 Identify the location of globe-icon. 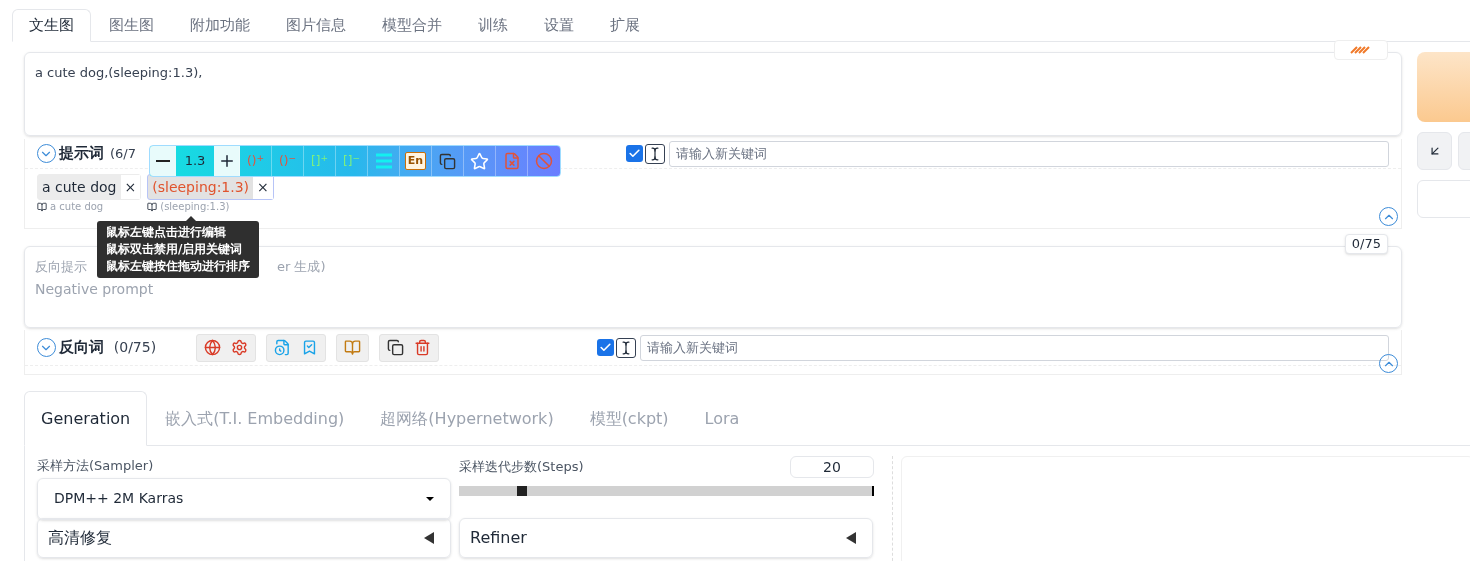
(213, 347).